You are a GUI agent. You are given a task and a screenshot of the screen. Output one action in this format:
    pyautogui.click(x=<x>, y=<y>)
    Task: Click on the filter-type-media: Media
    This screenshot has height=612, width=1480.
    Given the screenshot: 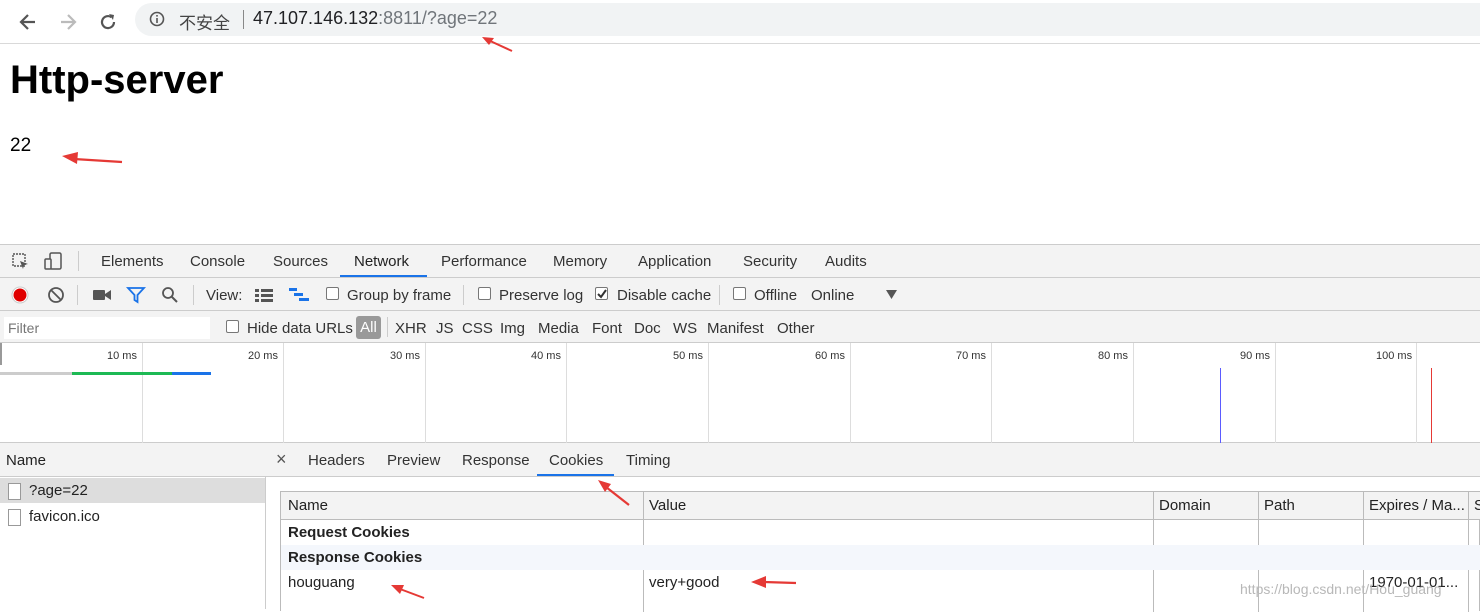 What is the action you would take?
    pyautogui.click(x=558, y=328)
    